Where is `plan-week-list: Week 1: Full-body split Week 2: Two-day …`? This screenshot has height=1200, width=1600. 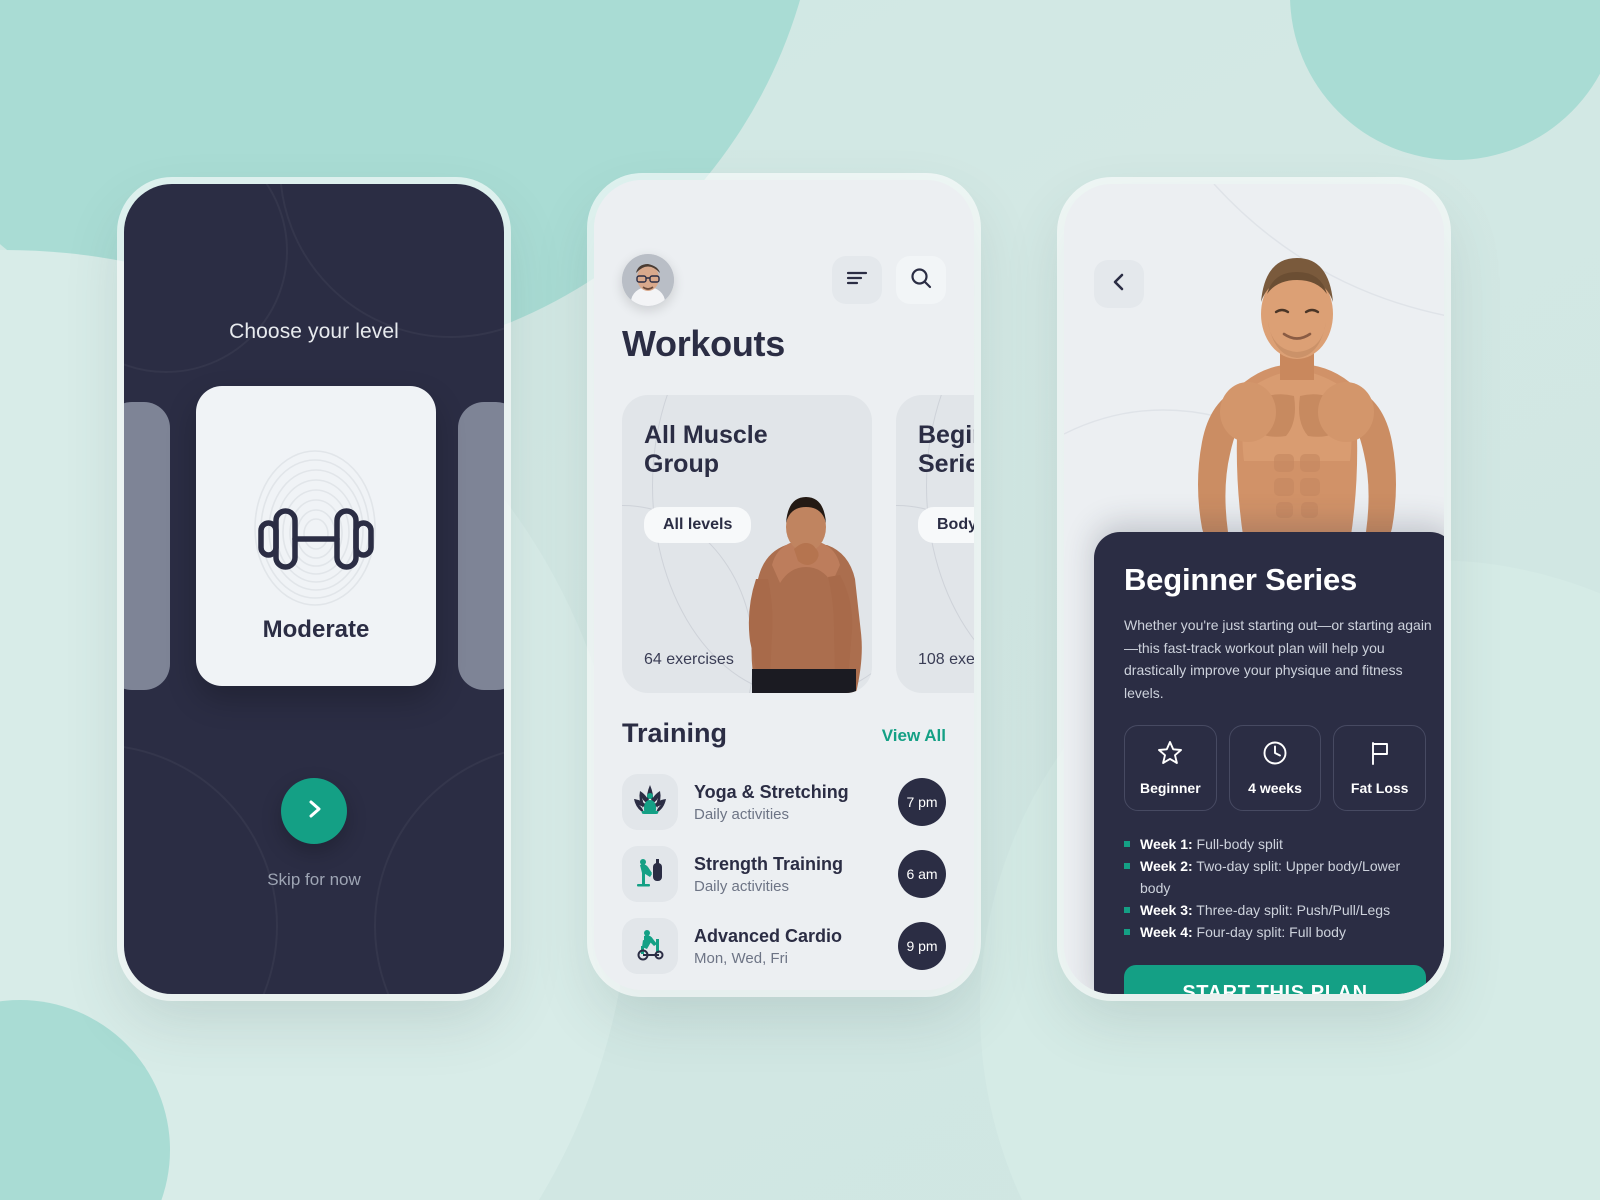
plan-week-list: Week 1: Full-body split Week 2: Two-day … is located at coordinates (1275, 888).